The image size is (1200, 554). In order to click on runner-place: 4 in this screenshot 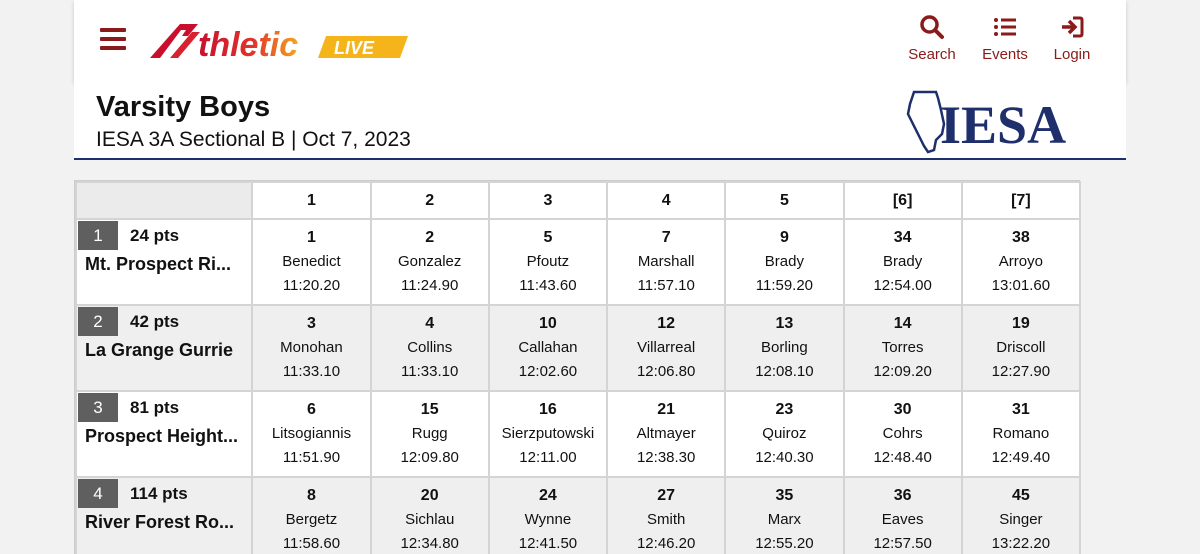, I will do `click(430, 323)`.